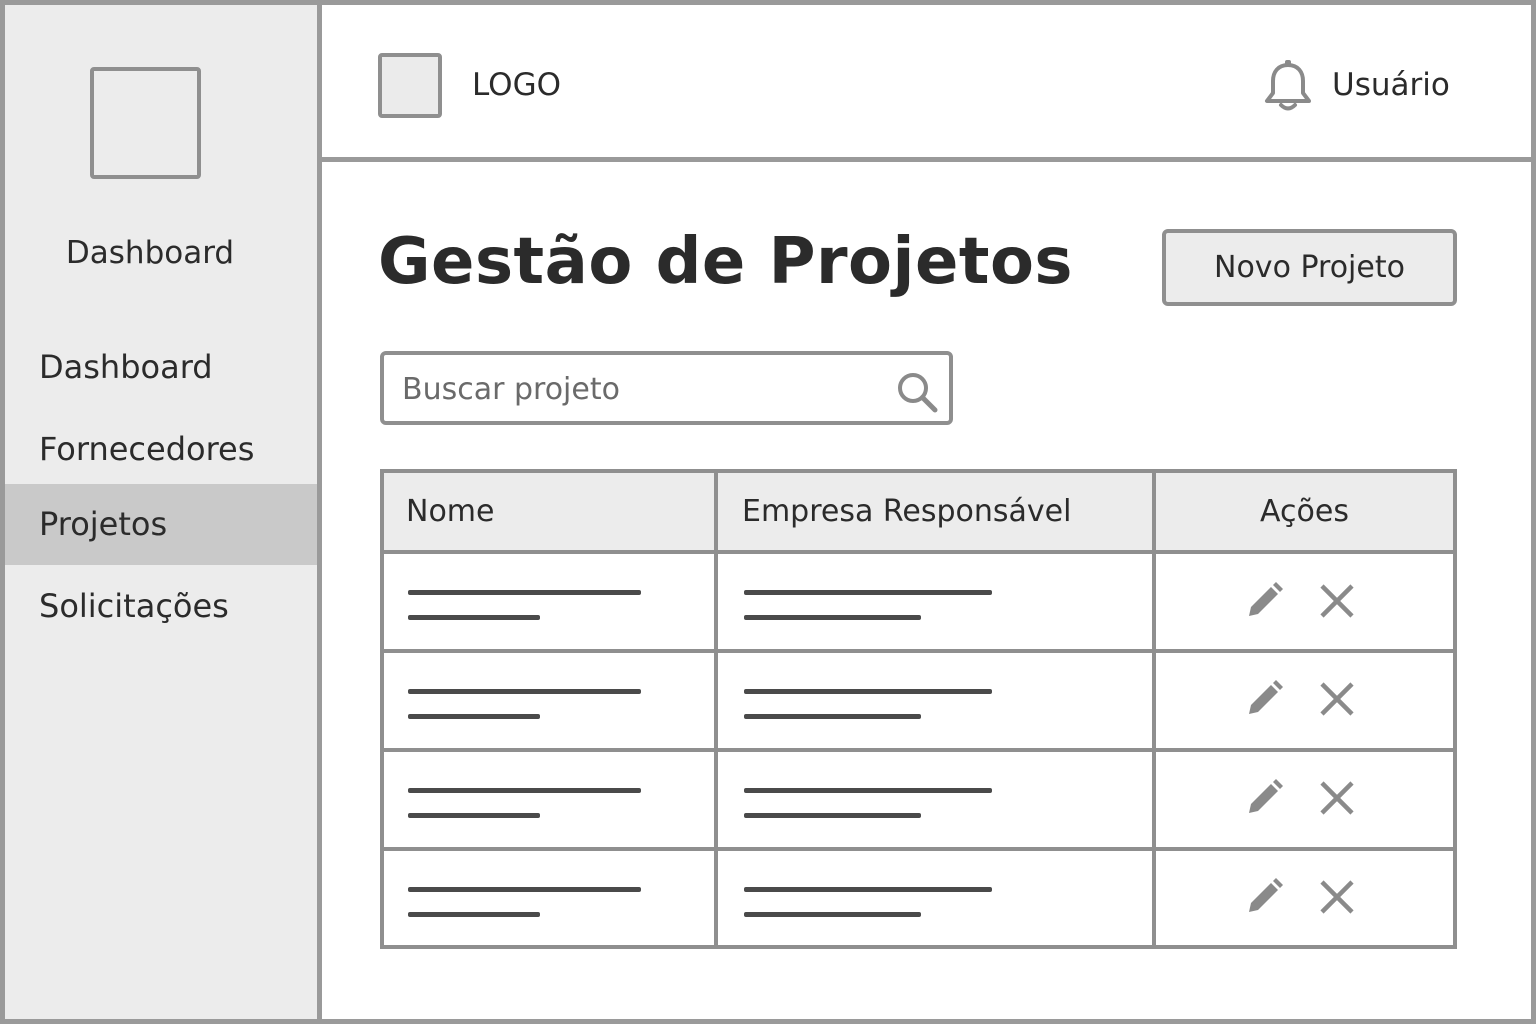 The height and width of the screenshot is (1024, 1536). What do you see at coordinates (410, 85) in the screenshot?
I see `logo-image-placeholder` at bounding box center [410, 85].